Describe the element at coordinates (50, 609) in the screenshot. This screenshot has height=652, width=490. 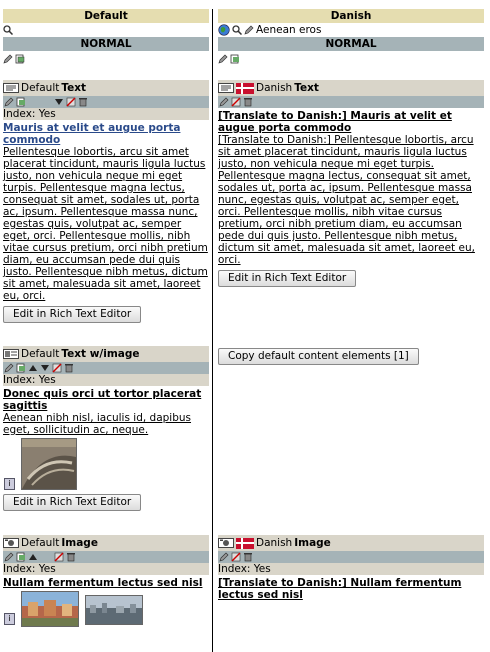
I see `houses-photo` at that location.